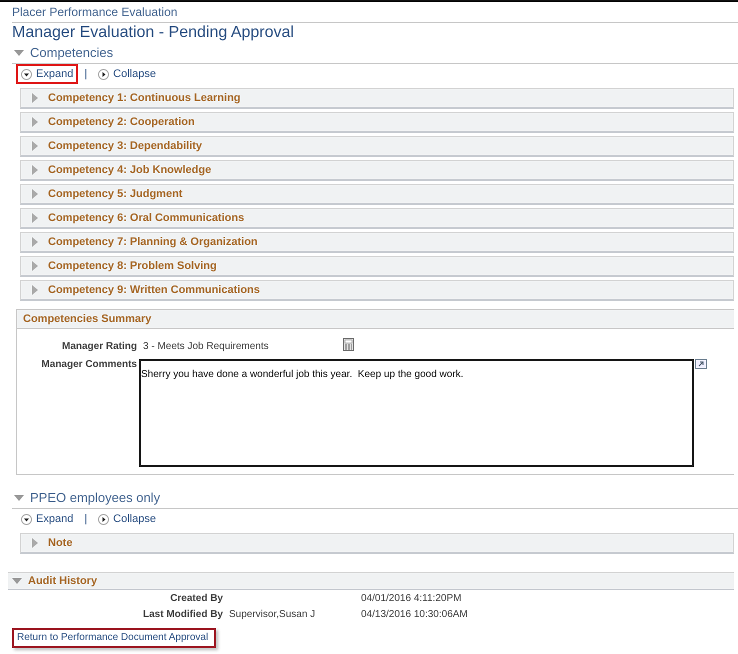  I want to click on user-name: Supervisor,Susan J, so click(272, 614).